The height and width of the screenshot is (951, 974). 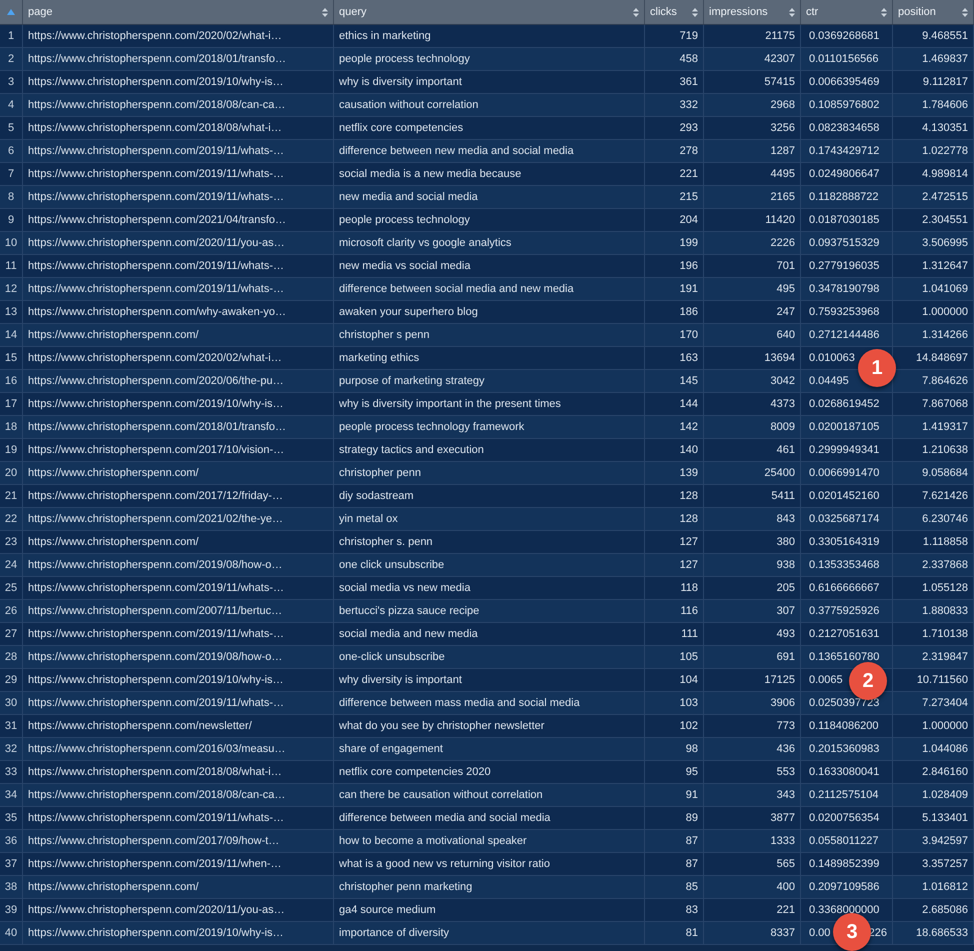 What do you see at coordinates (489, 634) in the screenshot?
I see `table-cell: social media and new media` at bounding box center [489, 634].